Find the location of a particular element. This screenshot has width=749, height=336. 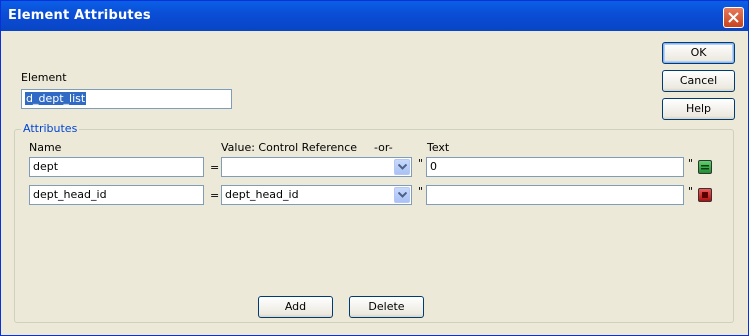

text-header: Text is located at coordinates (438, 147).